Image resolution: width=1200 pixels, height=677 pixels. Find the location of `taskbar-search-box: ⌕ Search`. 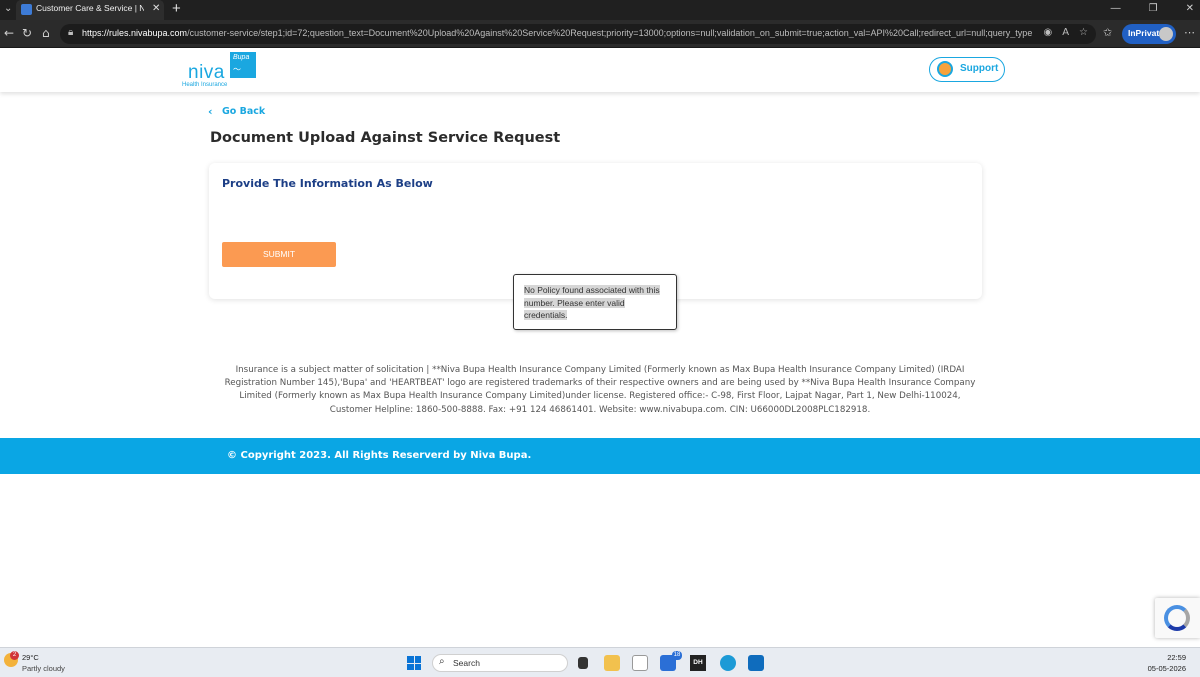

taskbar-search-box: ⌕ Search is located at coordinates (500, 663).